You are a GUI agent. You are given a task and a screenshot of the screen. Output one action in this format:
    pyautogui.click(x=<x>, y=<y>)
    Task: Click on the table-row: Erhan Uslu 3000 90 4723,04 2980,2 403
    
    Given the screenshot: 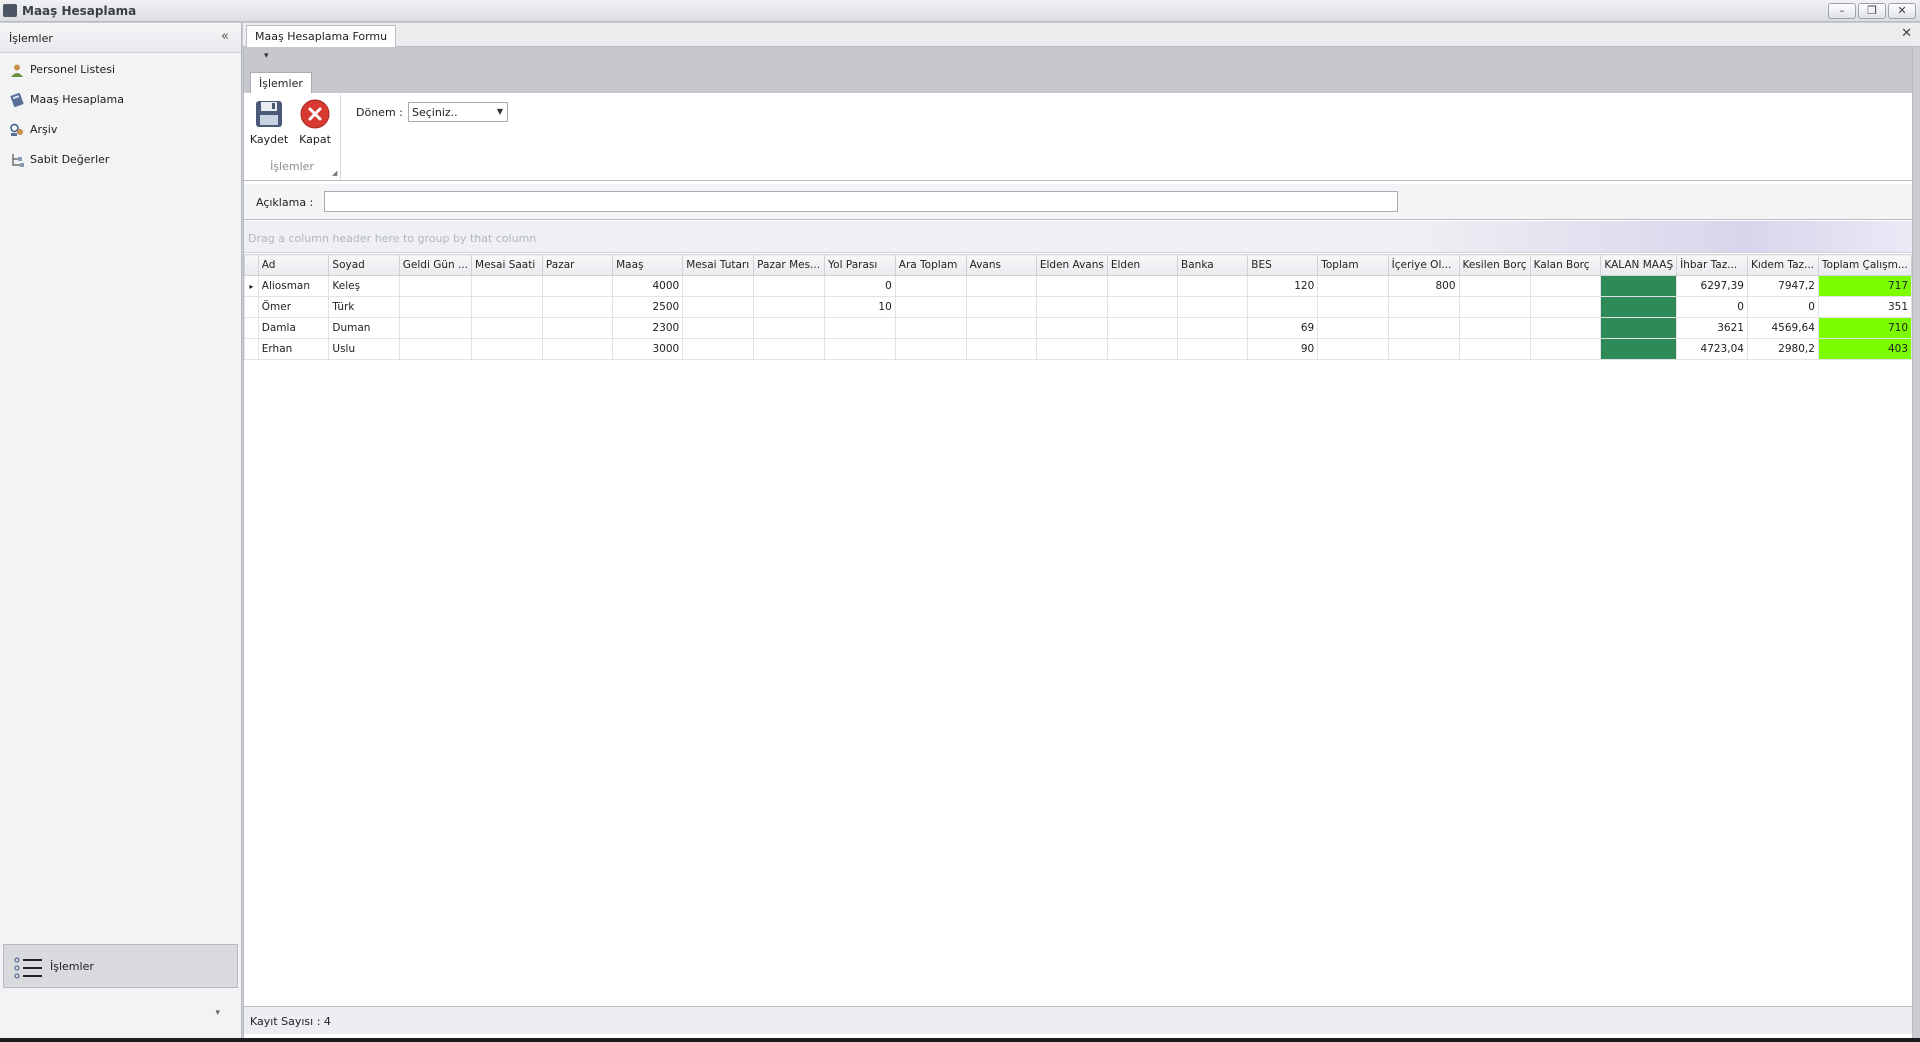 What is the action you would take?
    pyautogui.click(x=1078, y=349)
    